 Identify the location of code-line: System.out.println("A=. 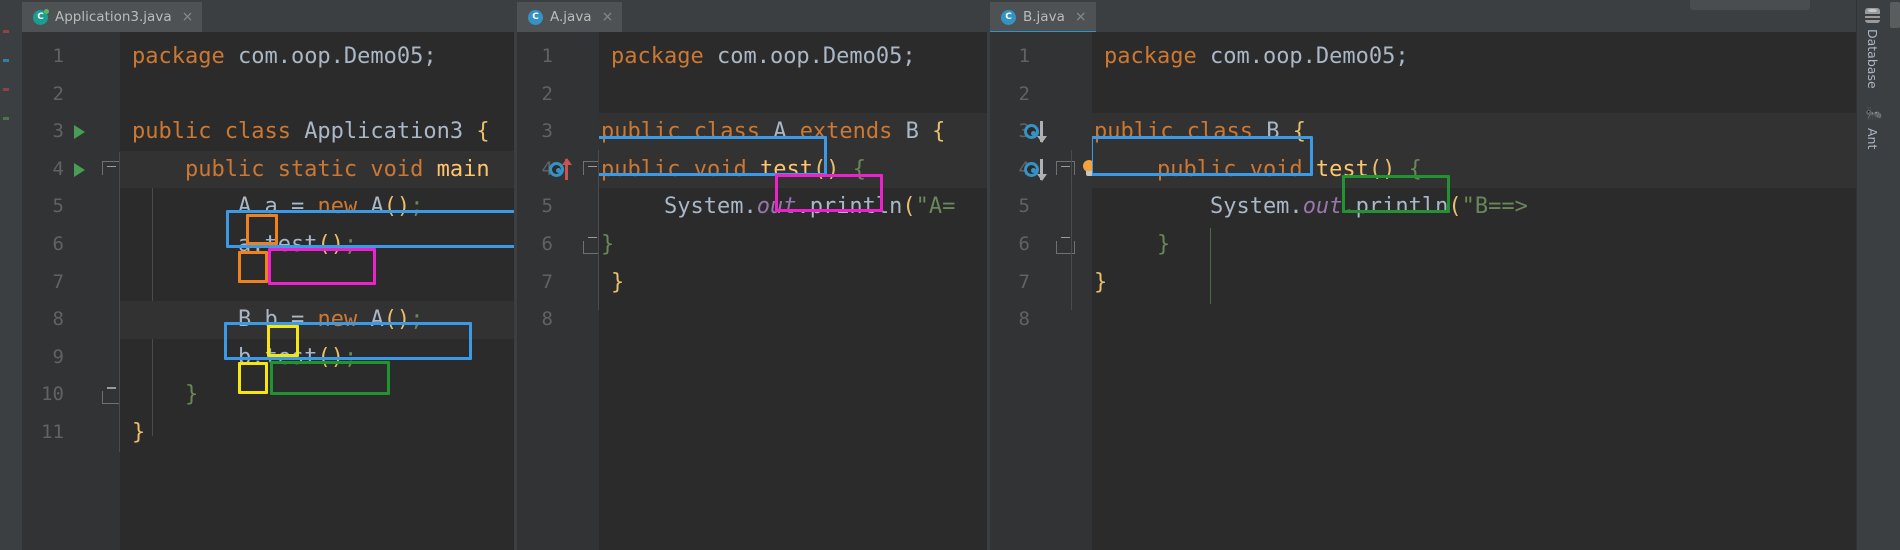
(793, 207).